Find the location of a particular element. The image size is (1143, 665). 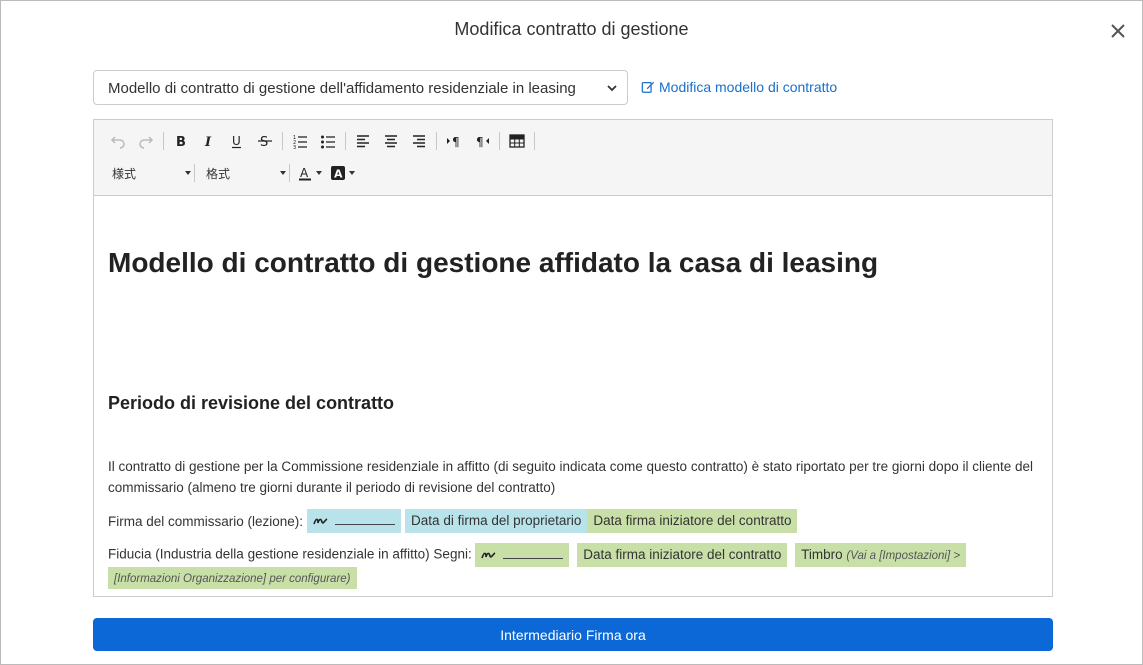

bold-icon: B is located at coordinates (181, 141).